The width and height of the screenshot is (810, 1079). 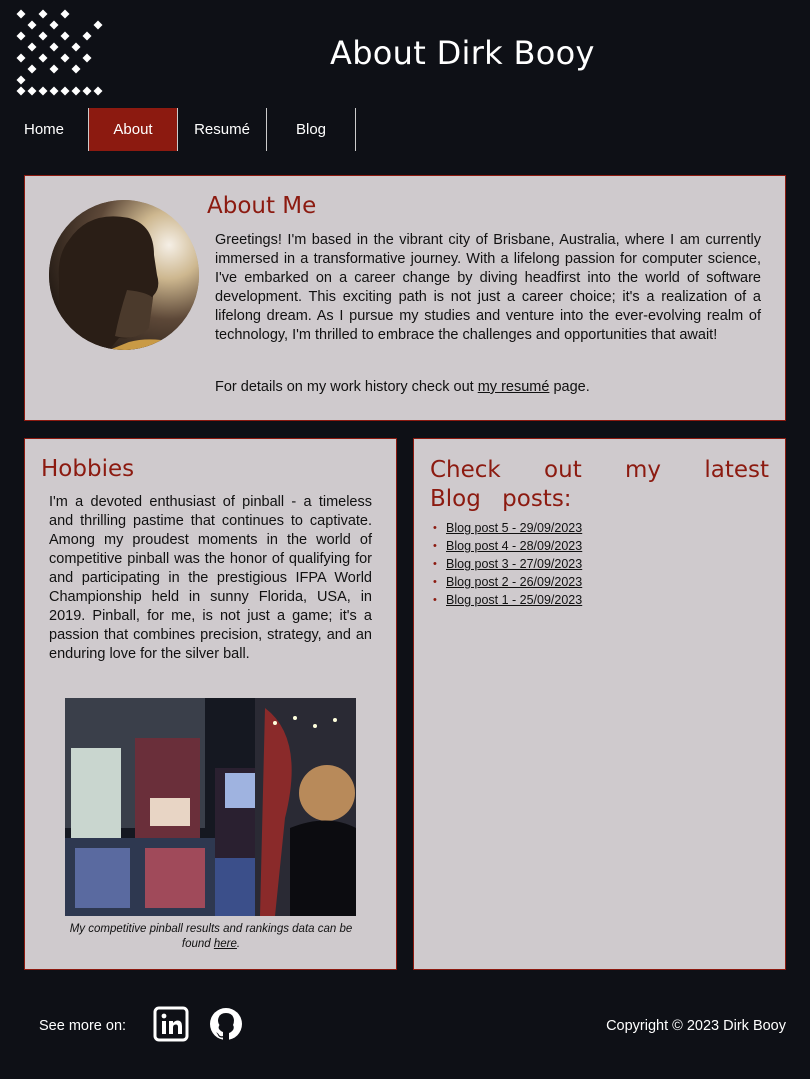 What do you see at coordinates (514, 600) in the screenshot?
I see `blog-post-link: Blog post 1 - 25/09/2023` at bounding box center [514, 600].